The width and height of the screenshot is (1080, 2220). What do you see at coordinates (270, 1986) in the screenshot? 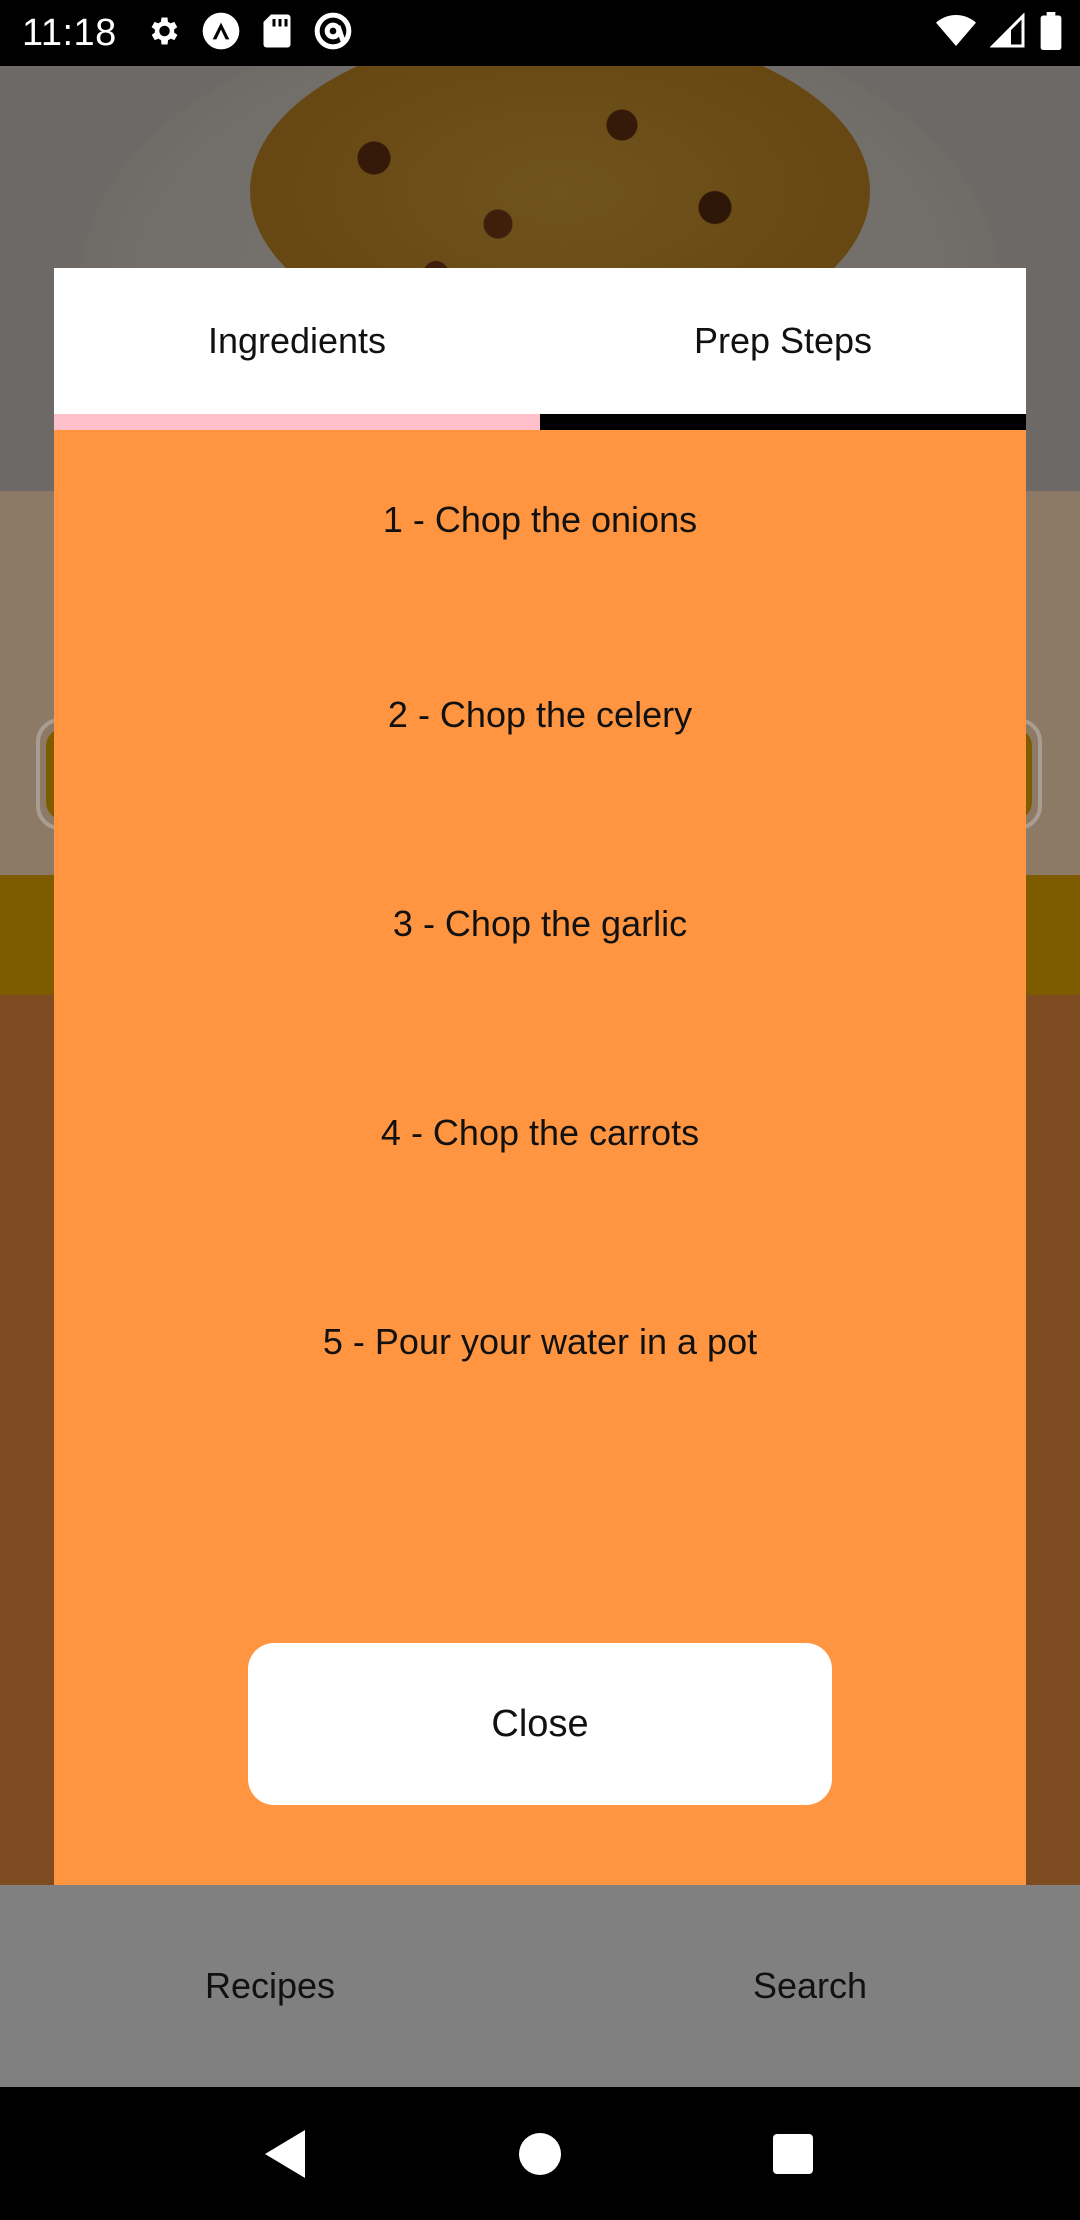
I see `nav-recipes: Recipes` at bounding box center [270, 1986].